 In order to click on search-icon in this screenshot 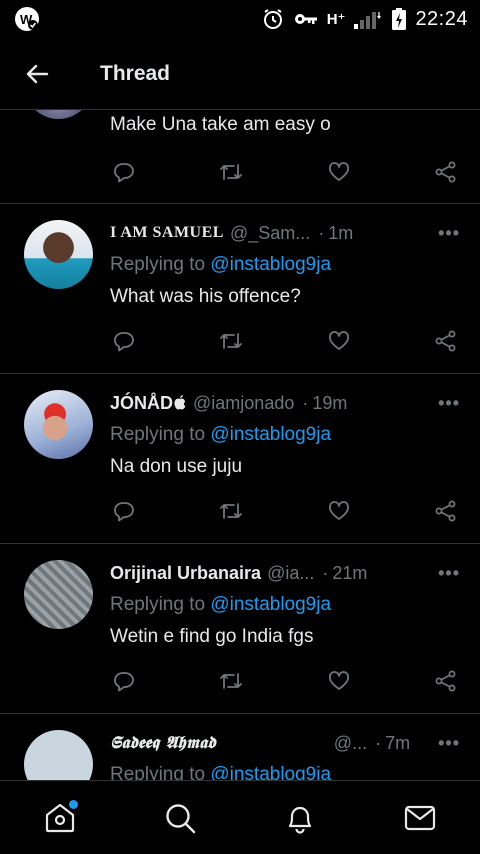, I will do `click(181, 818)`.